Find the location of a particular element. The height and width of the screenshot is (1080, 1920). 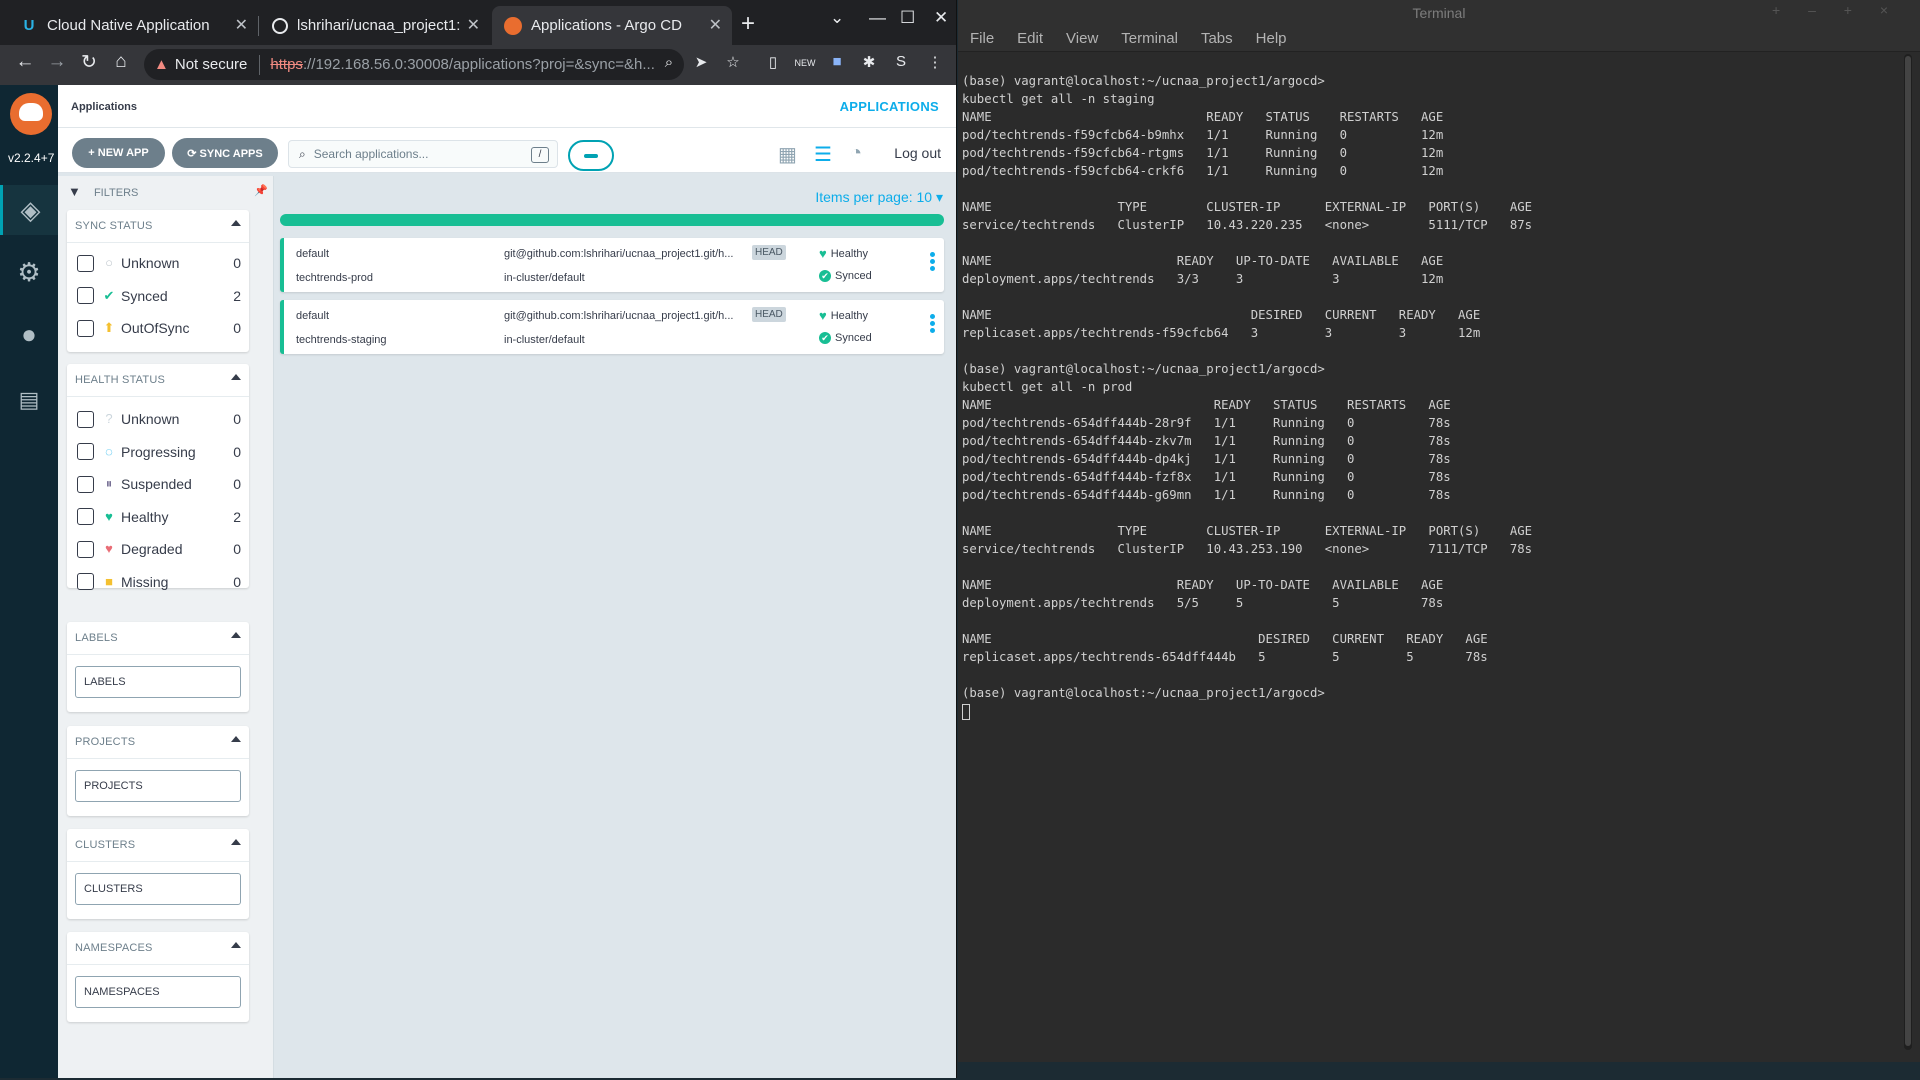

terminal-line: NAME DESIRED CURRENT READY AGE is located at coordinates (1225, 639).